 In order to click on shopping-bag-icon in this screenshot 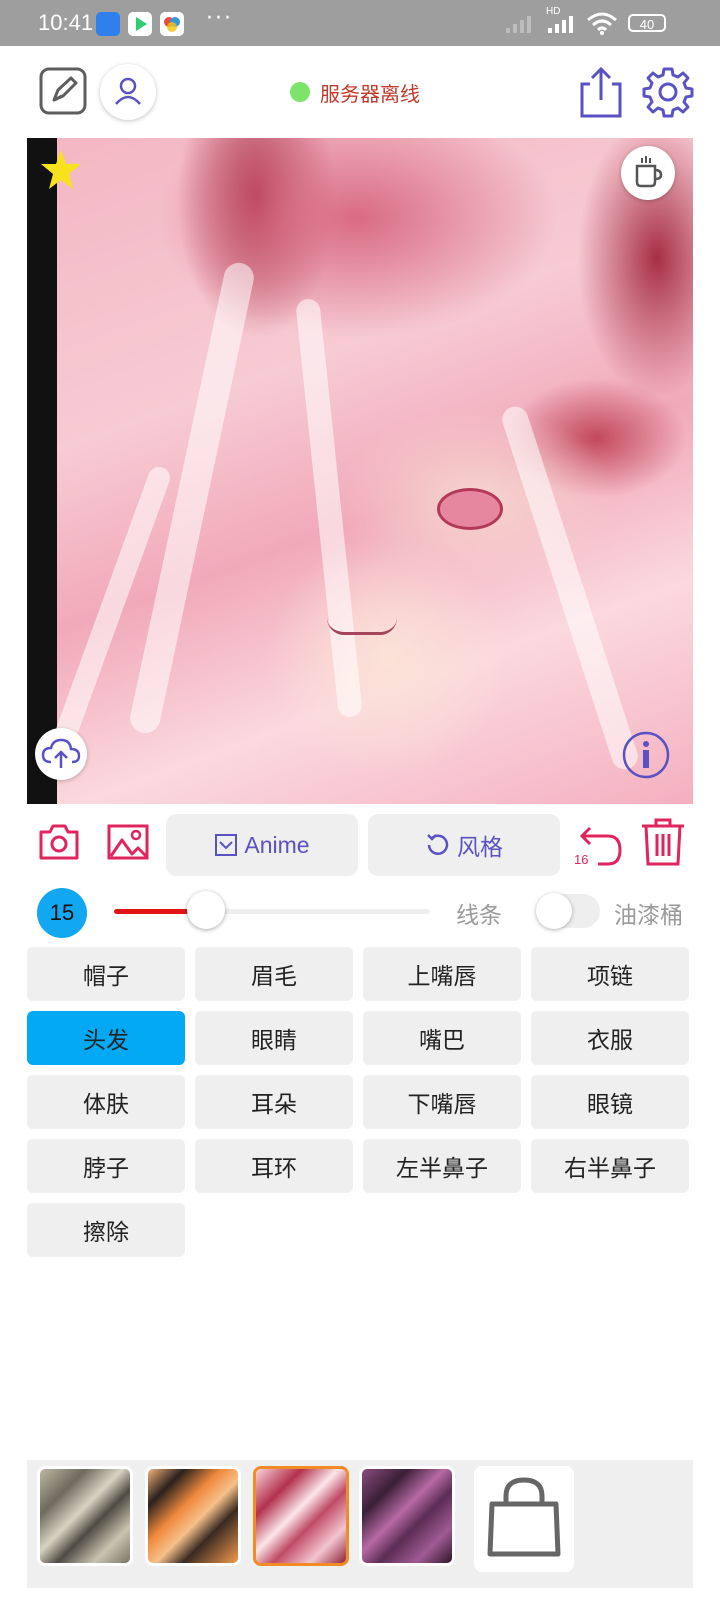, I will do `click(524, 1517)`.